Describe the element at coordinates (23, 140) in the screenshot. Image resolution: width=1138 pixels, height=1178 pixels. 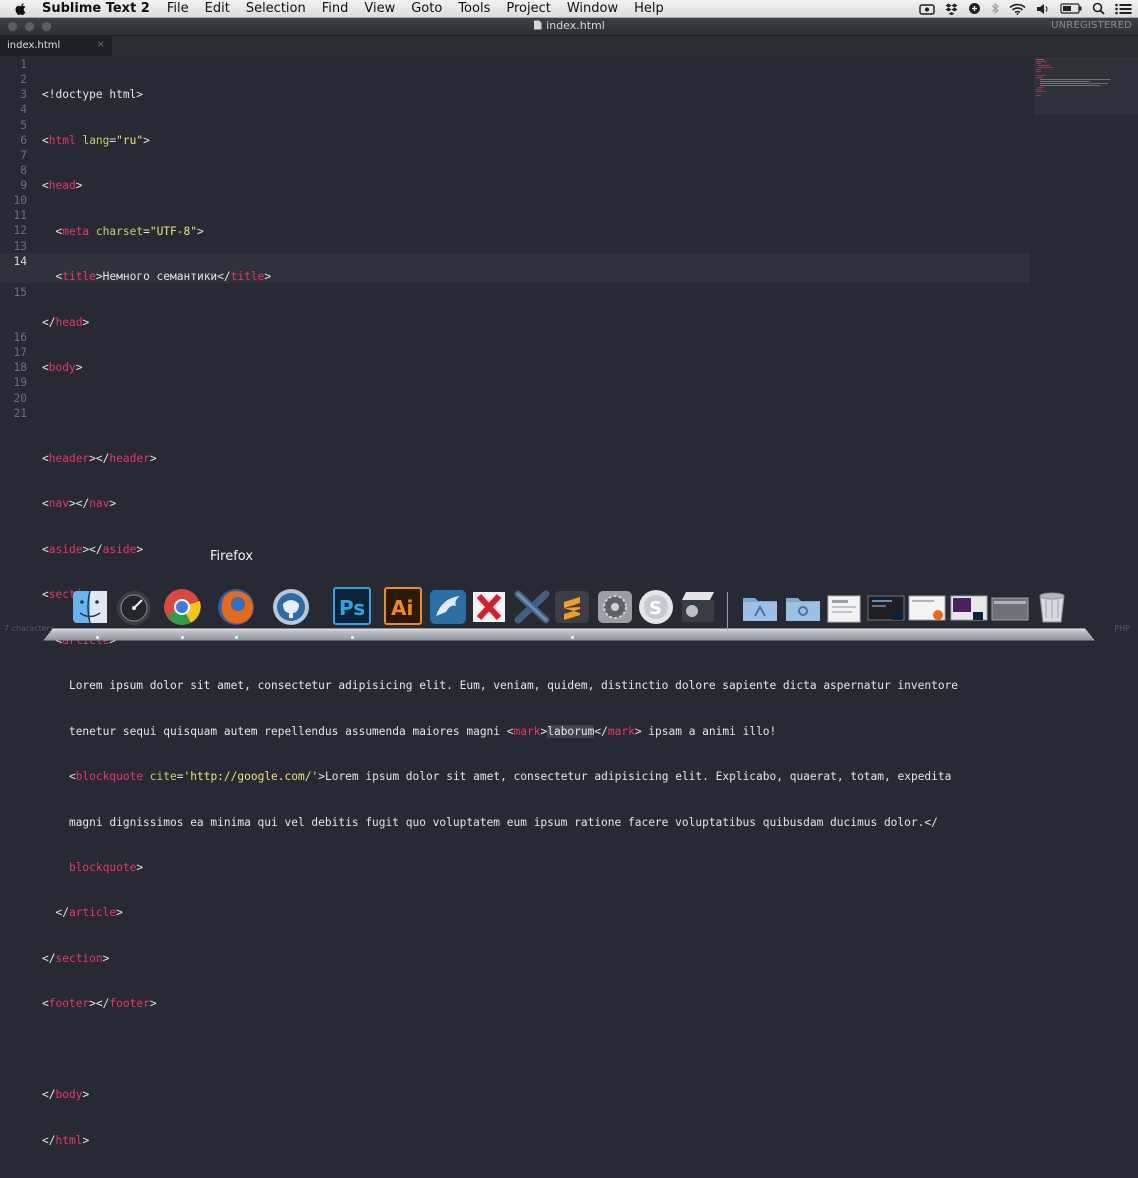
I see `line-number: 6` at that location.